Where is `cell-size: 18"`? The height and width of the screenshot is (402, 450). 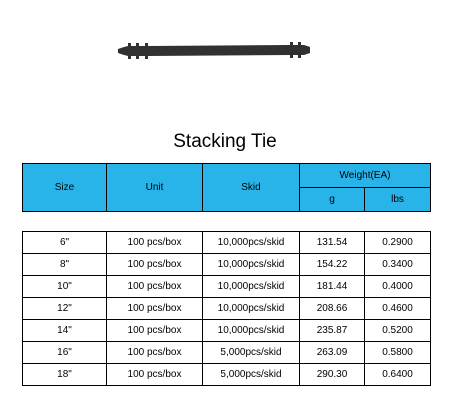 cell-size: 18" is located at coordinates (64, 374).